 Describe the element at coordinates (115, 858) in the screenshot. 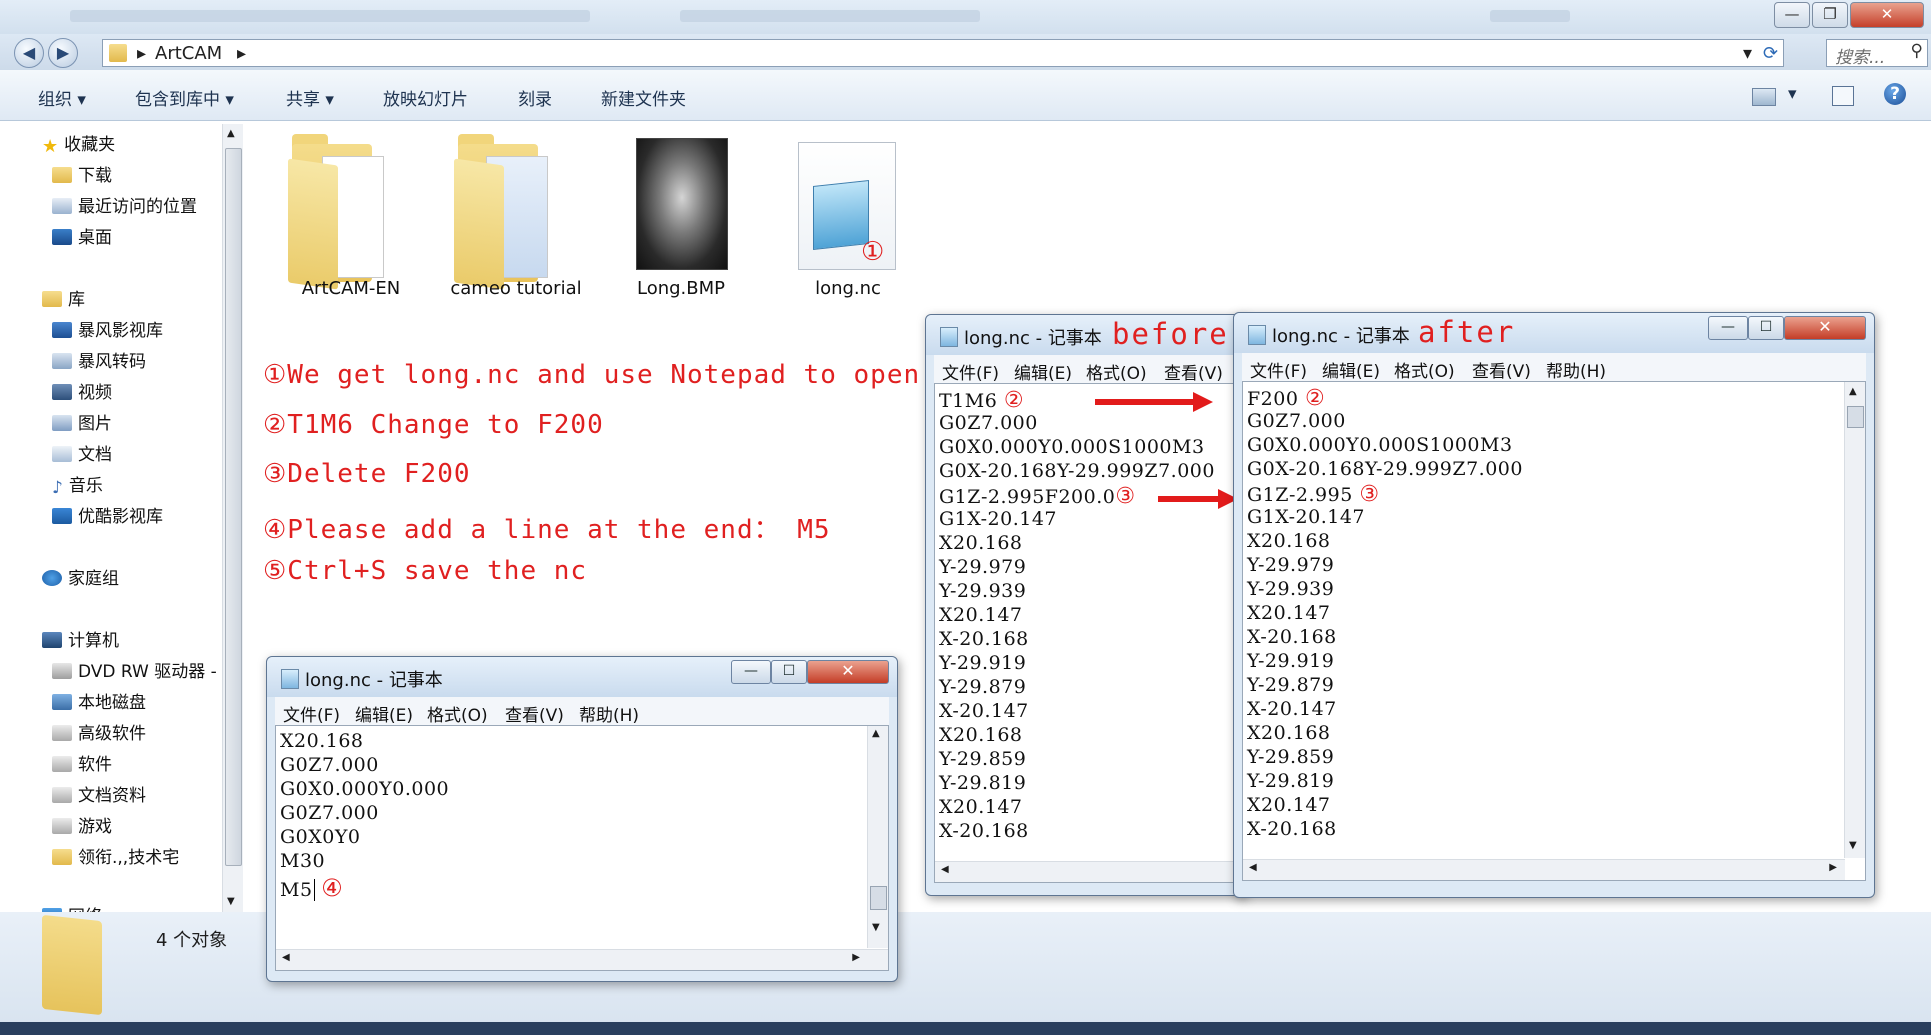

I see `nav-drive-tech: 领衔.,,技术宅` at that location.